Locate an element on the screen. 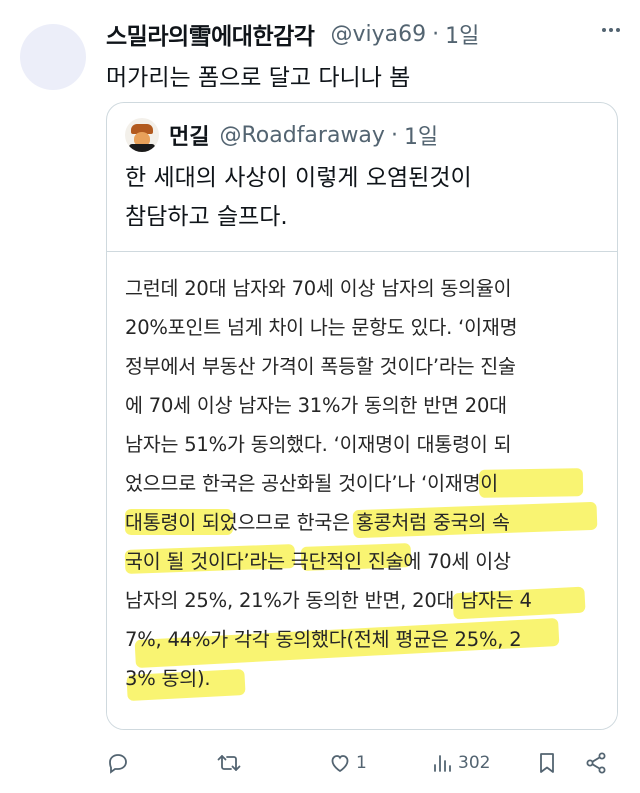  article-line: 정부에서 부동산 가격이 폭등할 것이다’라는 진술 is located at coordinates (320, 366).